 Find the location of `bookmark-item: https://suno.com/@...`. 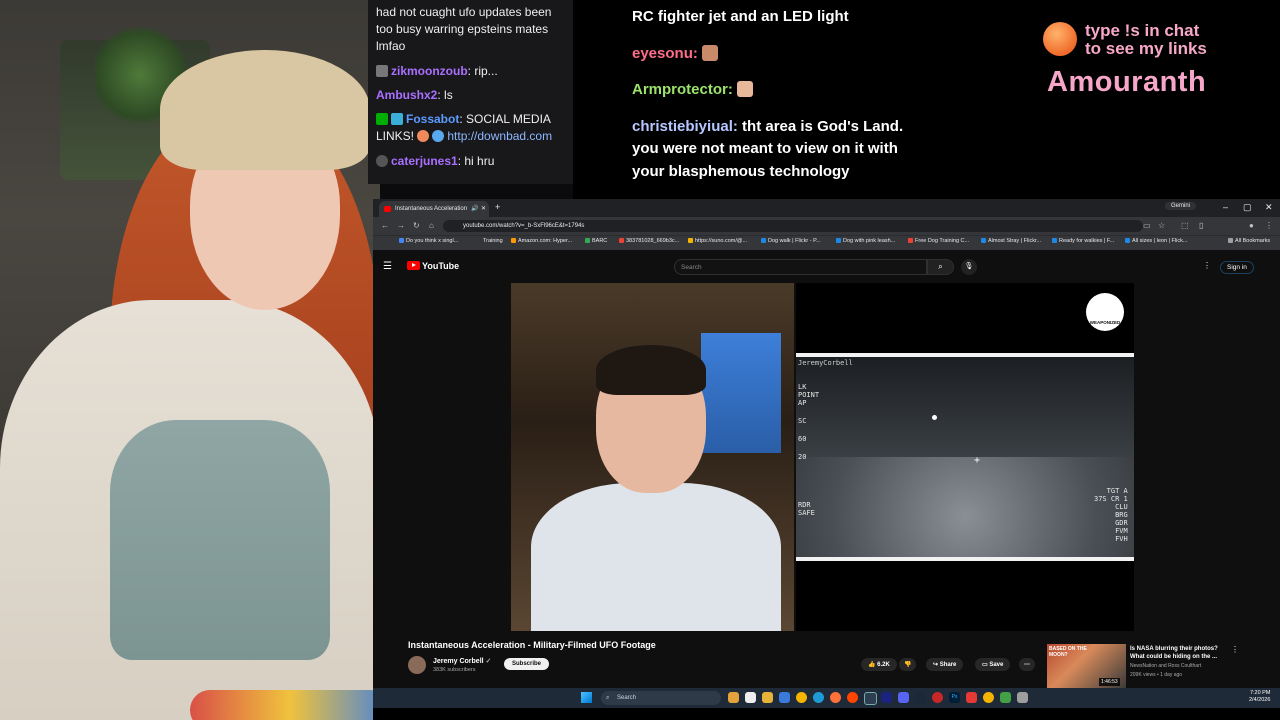

bookmark-item: https://suno.com/@... is located at coordinates (717, 241).